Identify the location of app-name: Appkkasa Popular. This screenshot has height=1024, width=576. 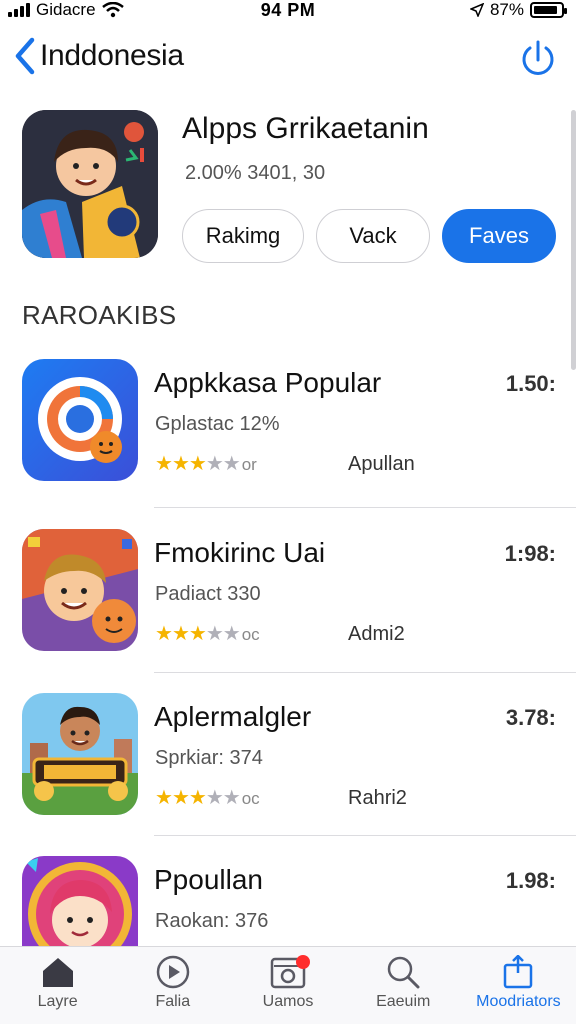
(268, 382).